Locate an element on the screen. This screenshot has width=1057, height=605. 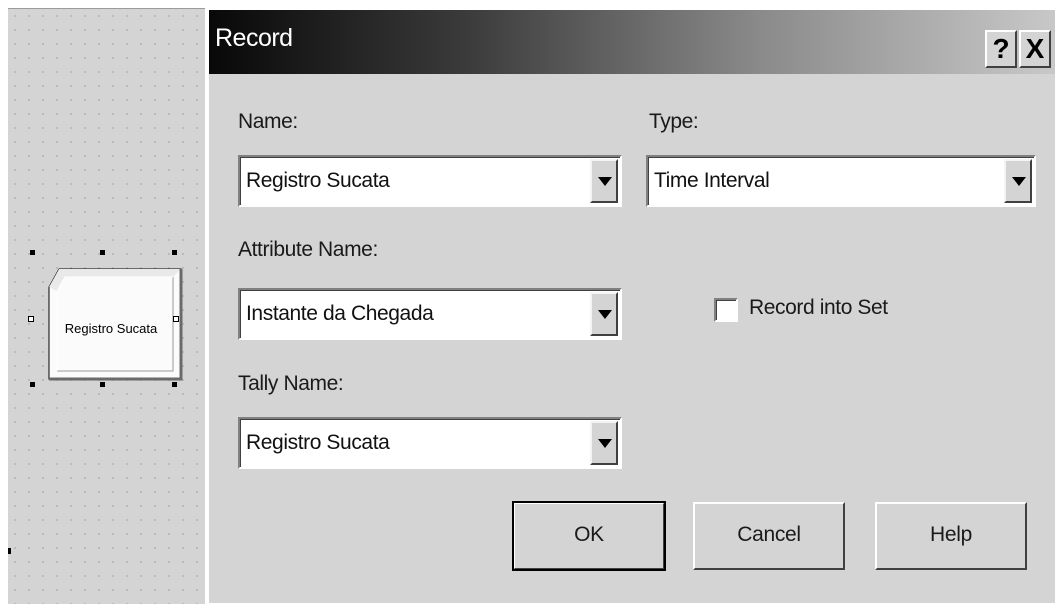
cancel-button: Cancel is located at coordinates (769, 536).